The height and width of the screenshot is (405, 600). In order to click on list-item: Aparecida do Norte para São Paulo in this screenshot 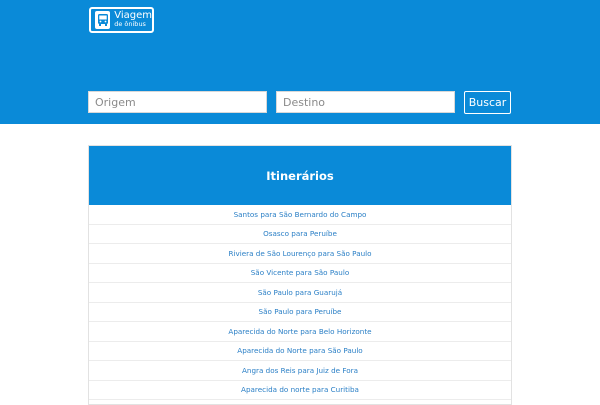, I will do `click(300, 351)`.